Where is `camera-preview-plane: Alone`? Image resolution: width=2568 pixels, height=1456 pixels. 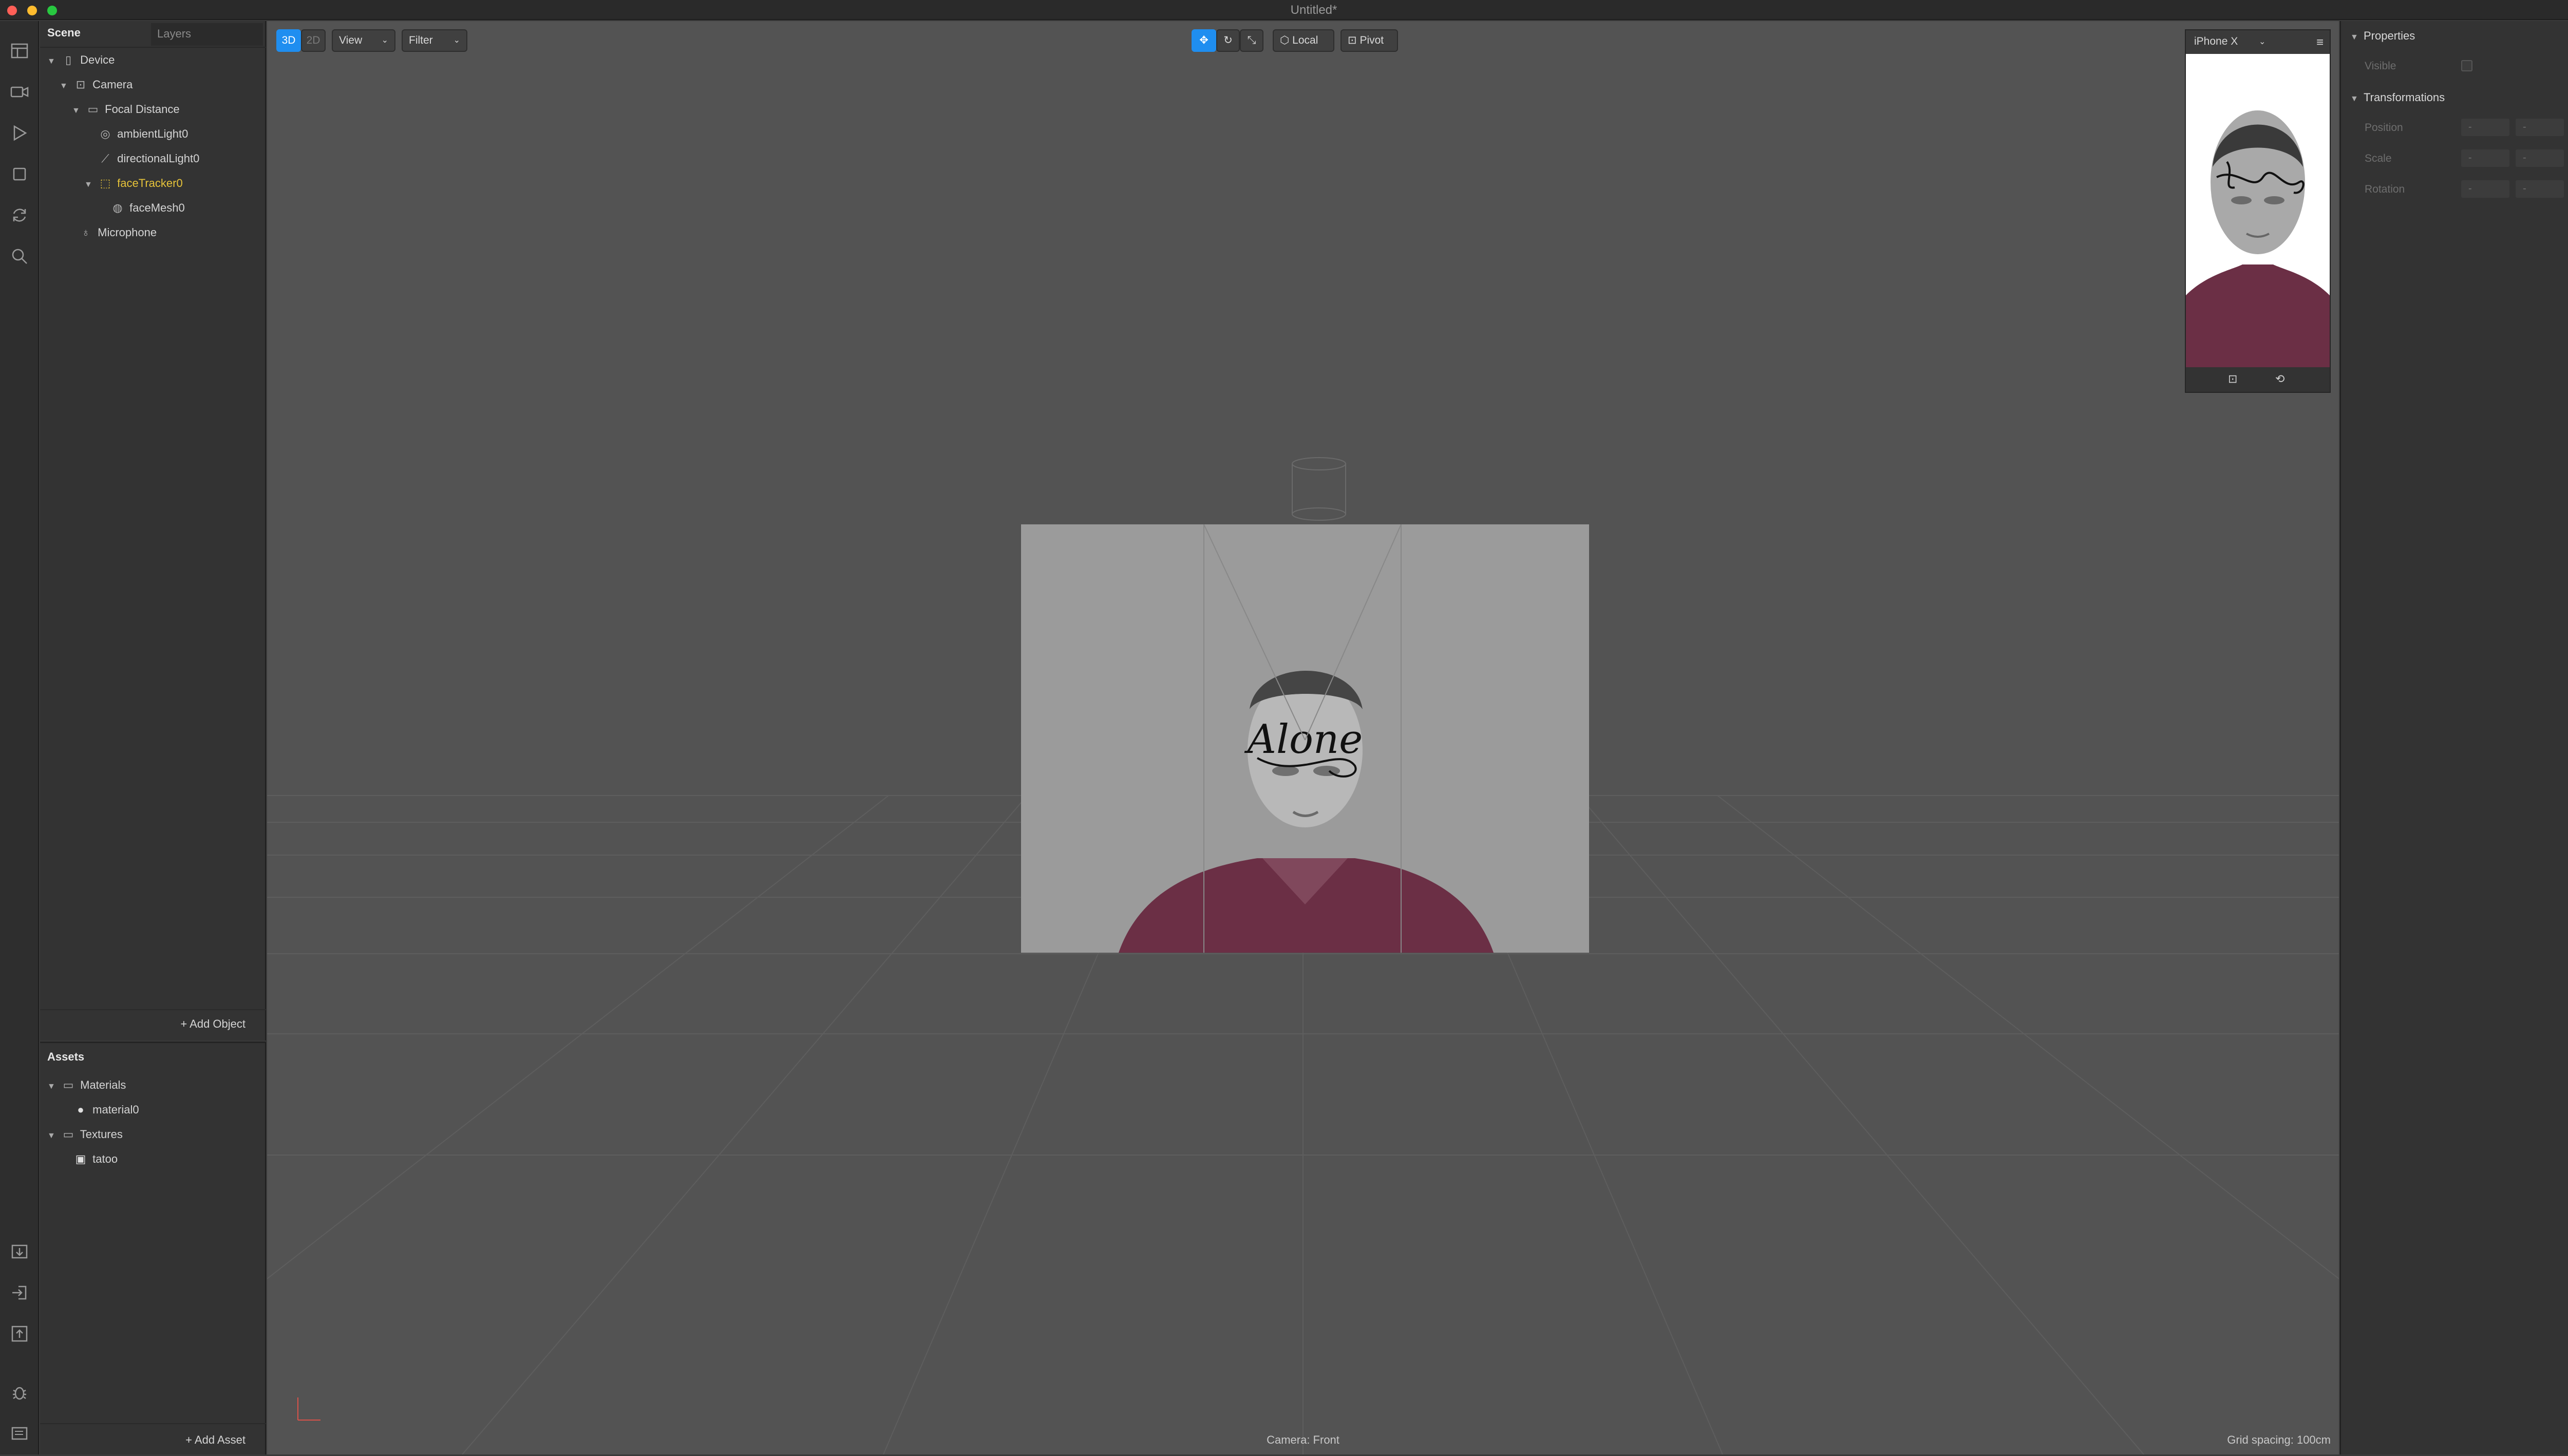 camera-preview-plane: Alone is located at coordinates (1305, 738).